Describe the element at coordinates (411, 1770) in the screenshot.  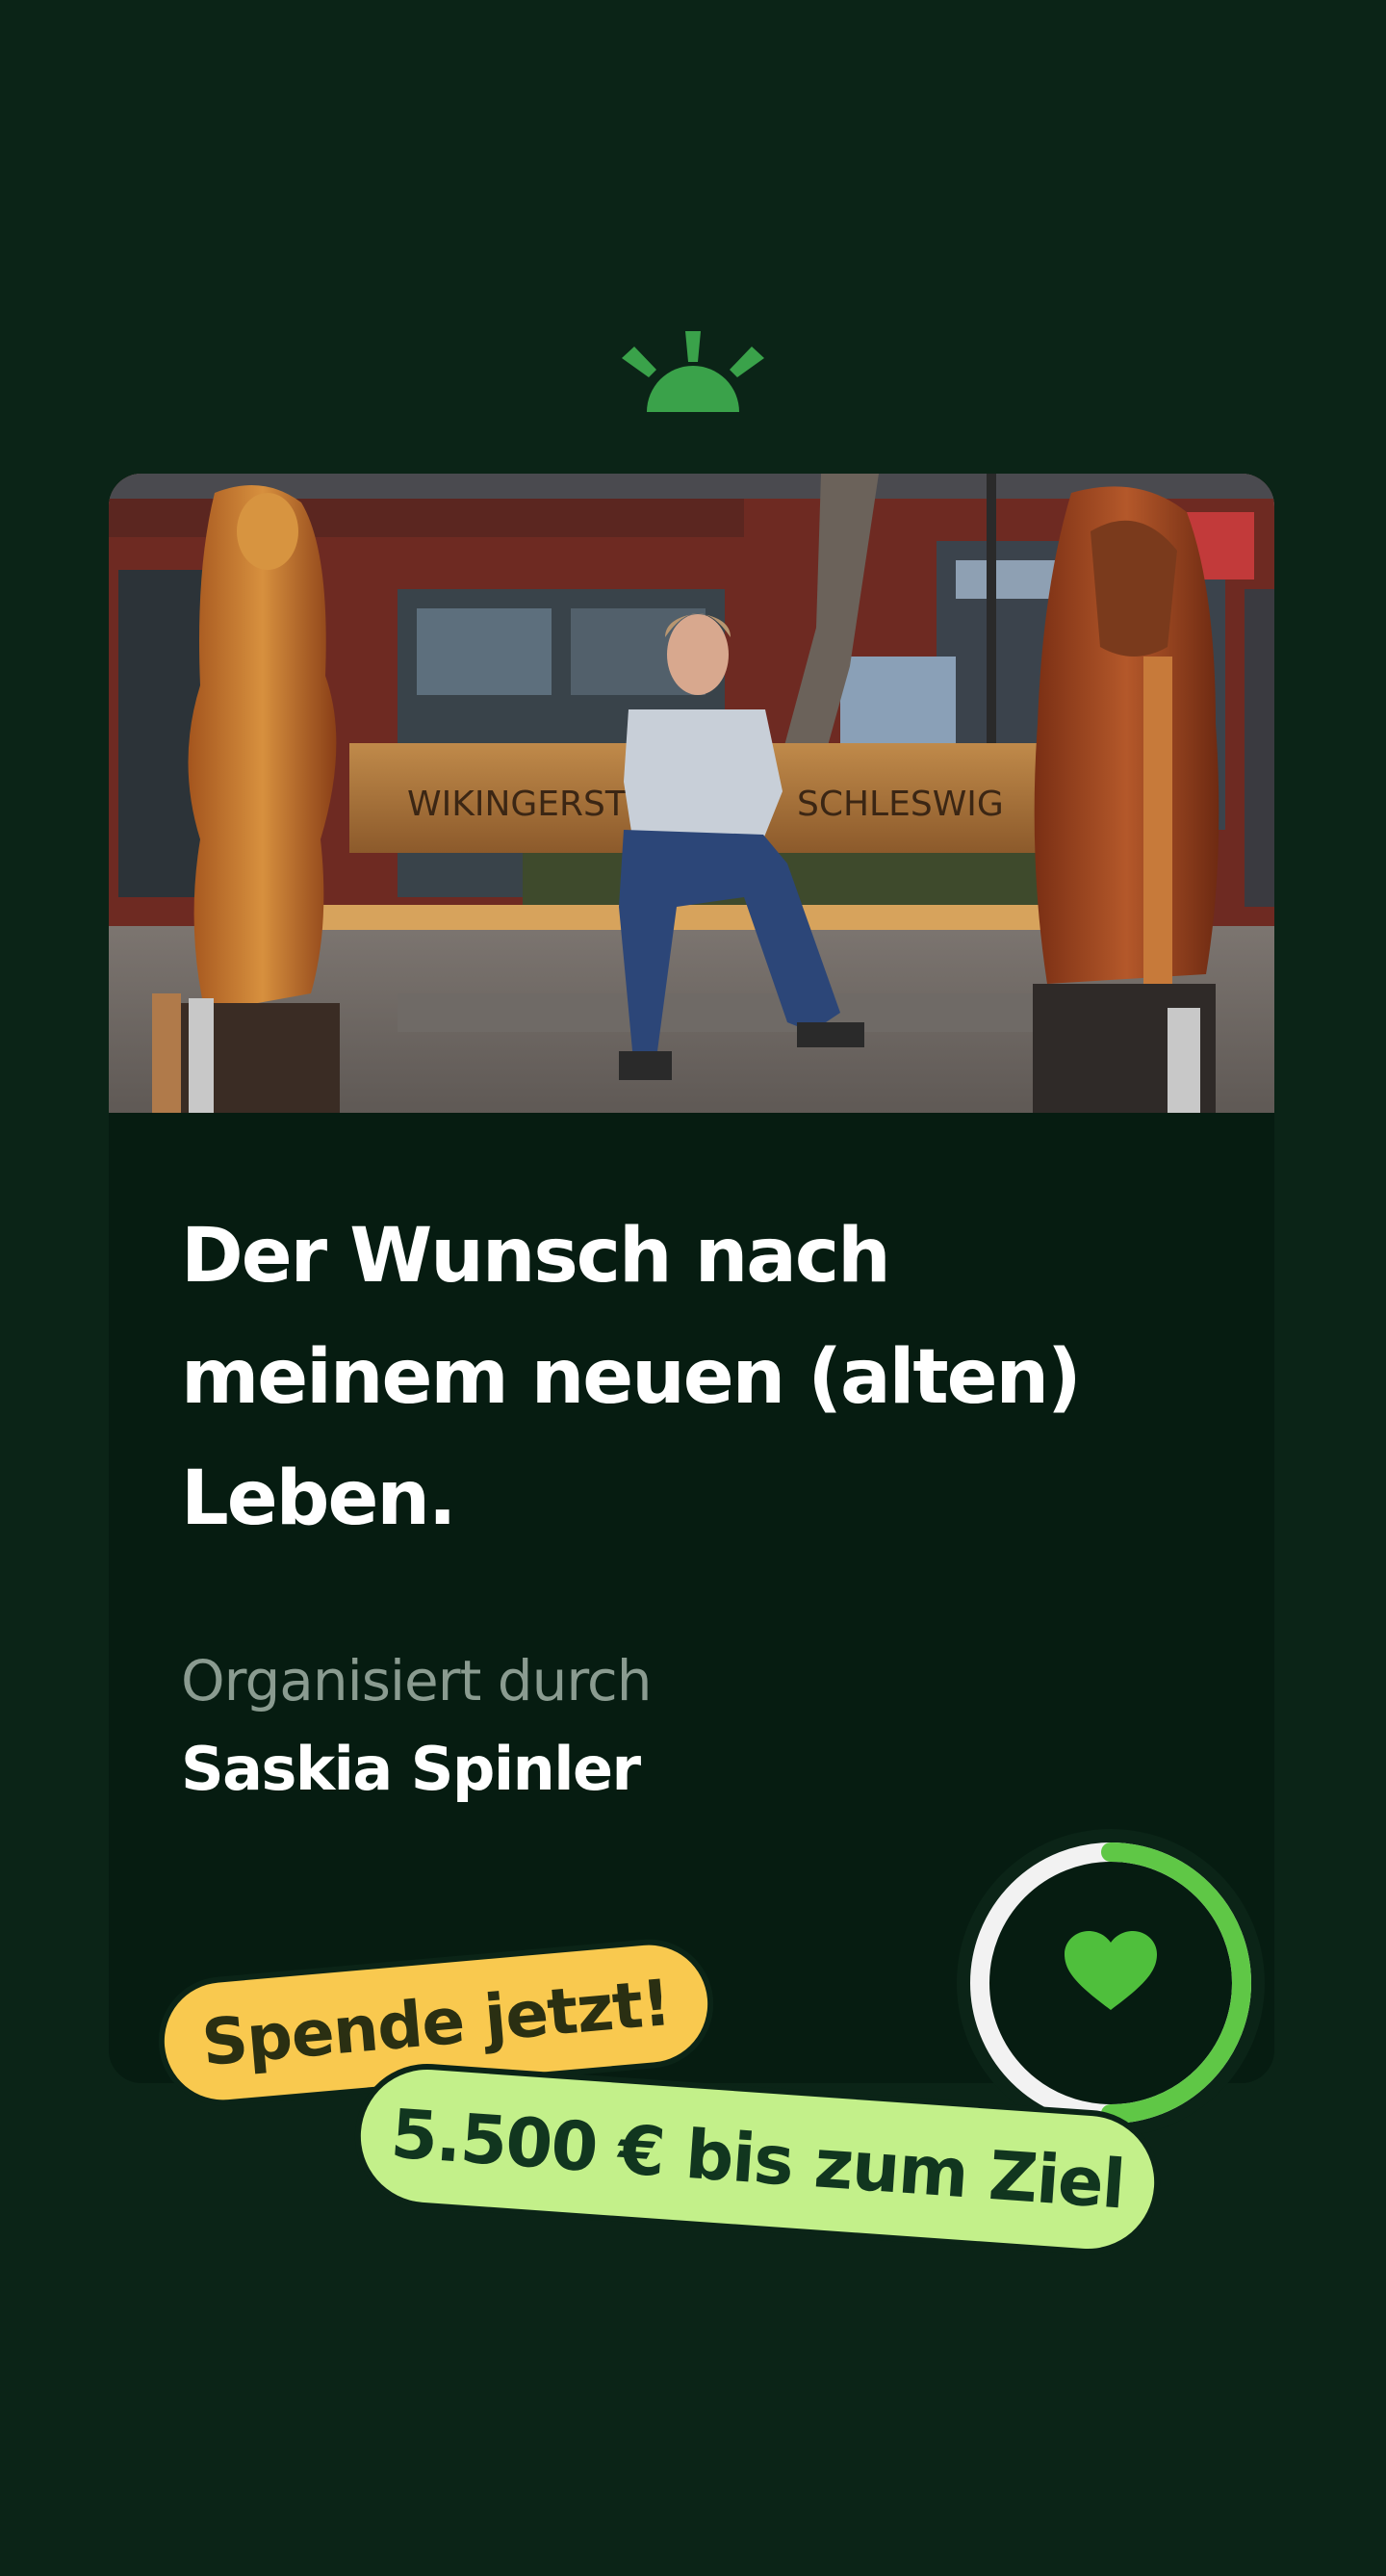
I see `organizer-name: Saskia Spinler` at that location.